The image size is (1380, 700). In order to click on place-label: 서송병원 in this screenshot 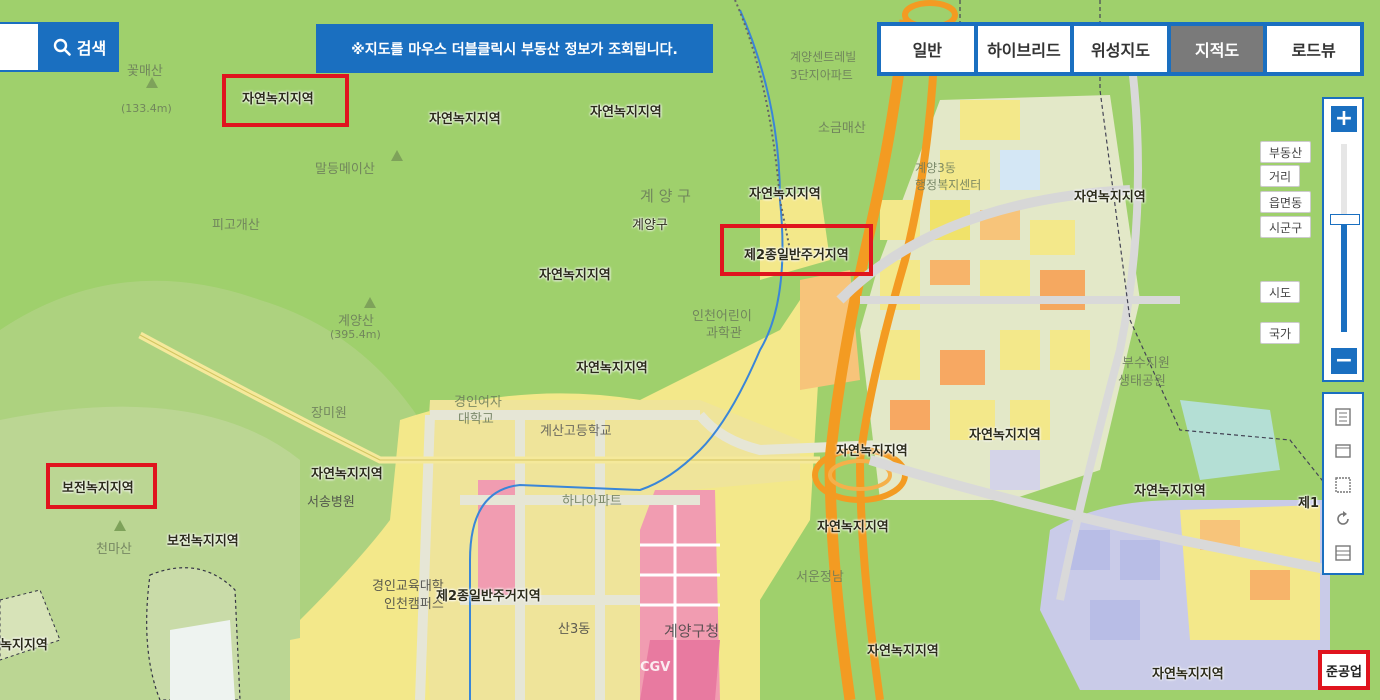, I will do `click(331, 502)`.